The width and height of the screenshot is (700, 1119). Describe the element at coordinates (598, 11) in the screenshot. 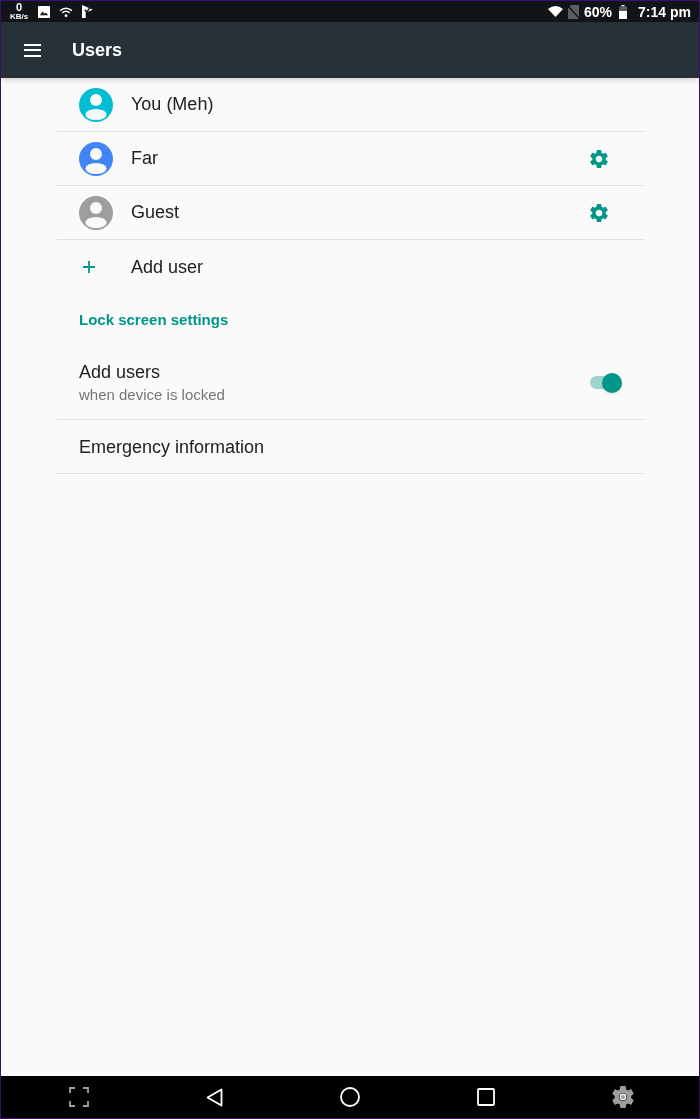

I see `battery-percent: 60%` at that location.